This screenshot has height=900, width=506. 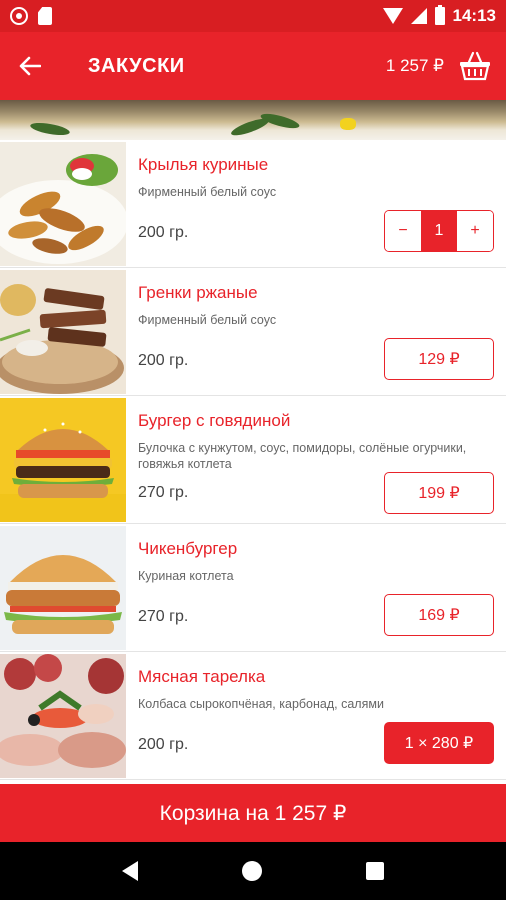 I want to click on category-banner-image, so click(x=253, y=120).